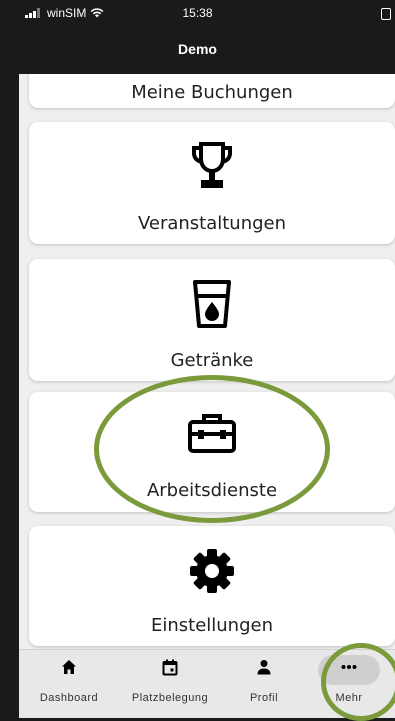 Image resolution: width=395 pixels, height=721 pixels. What do you see at coordinates (170, 684) in the screenshot?
I see `tab-platzbelegung: Platzbelegung` at bounding box center [170, 684].